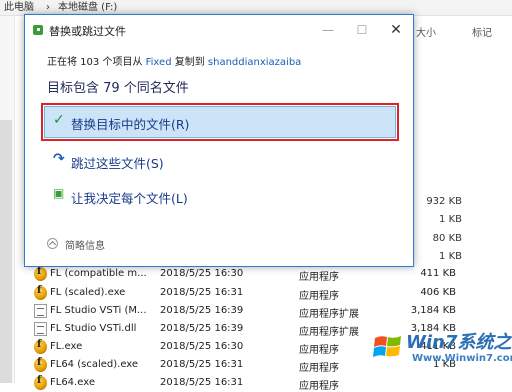  What do you see at coordinates (85, 244) in the screenshot?
I see `fewer-details-toggle: 简略信息` at bounding box center [85, 244].